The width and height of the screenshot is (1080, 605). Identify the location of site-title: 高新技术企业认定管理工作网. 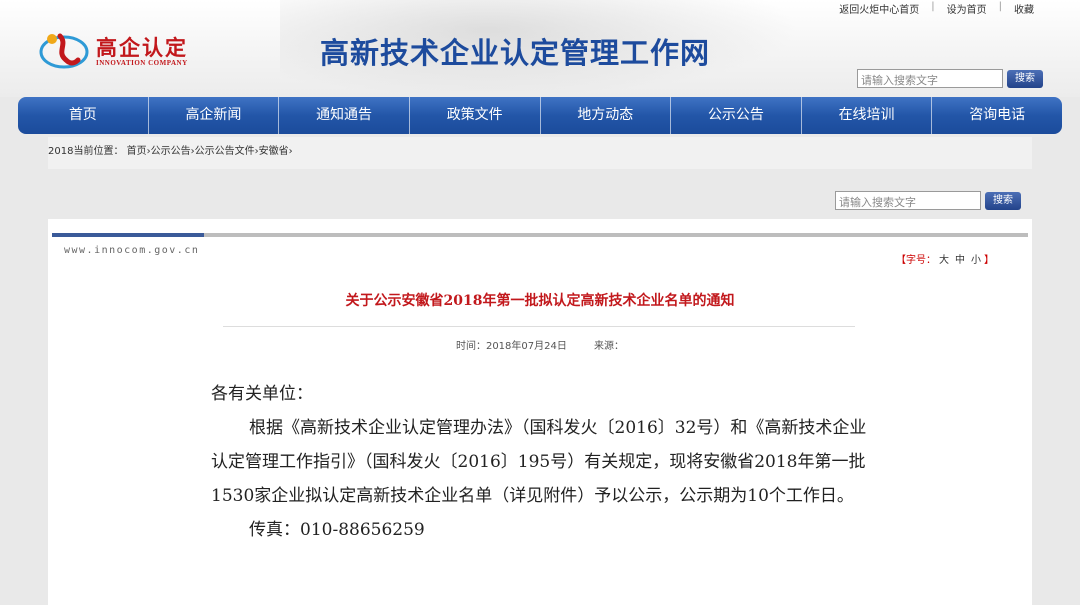
(515, 53).